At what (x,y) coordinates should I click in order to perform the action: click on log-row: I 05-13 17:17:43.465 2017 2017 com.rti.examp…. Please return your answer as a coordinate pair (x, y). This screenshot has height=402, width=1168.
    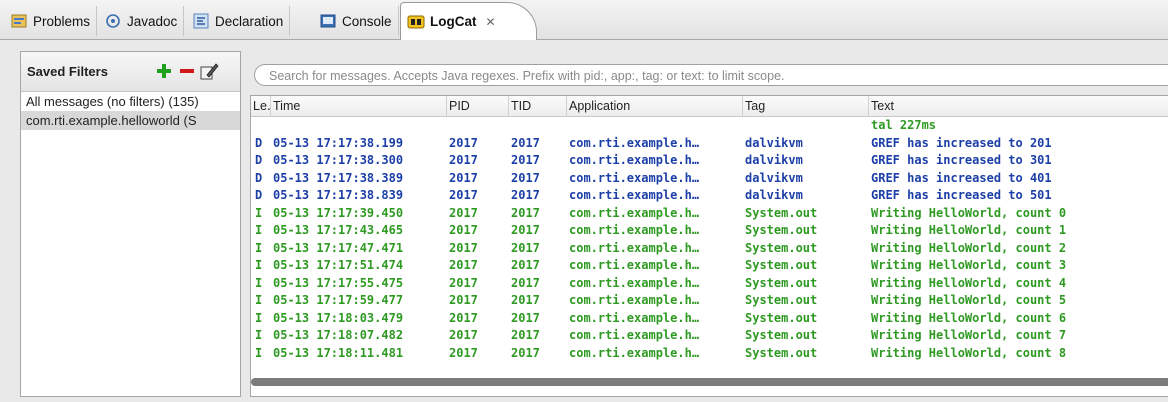
    Looking at the image, I should click on (709, 231).